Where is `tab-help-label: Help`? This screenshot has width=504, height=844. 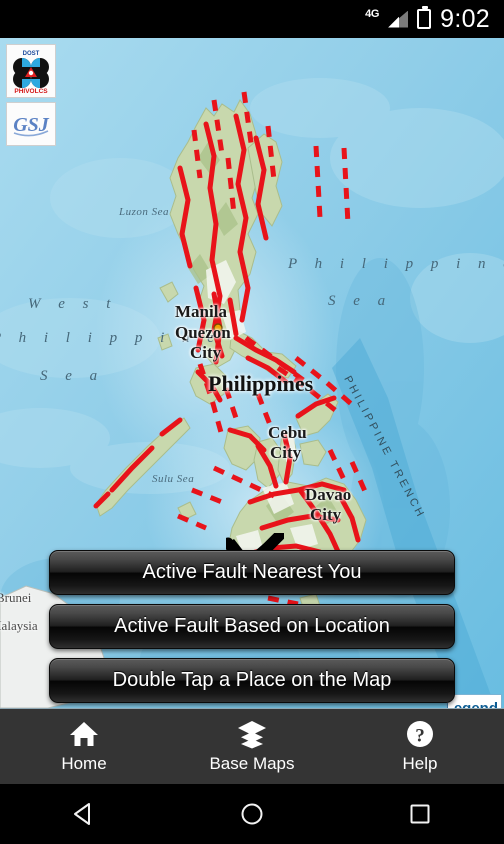
tab-help-label: Help is located at coordinates (420, 763).